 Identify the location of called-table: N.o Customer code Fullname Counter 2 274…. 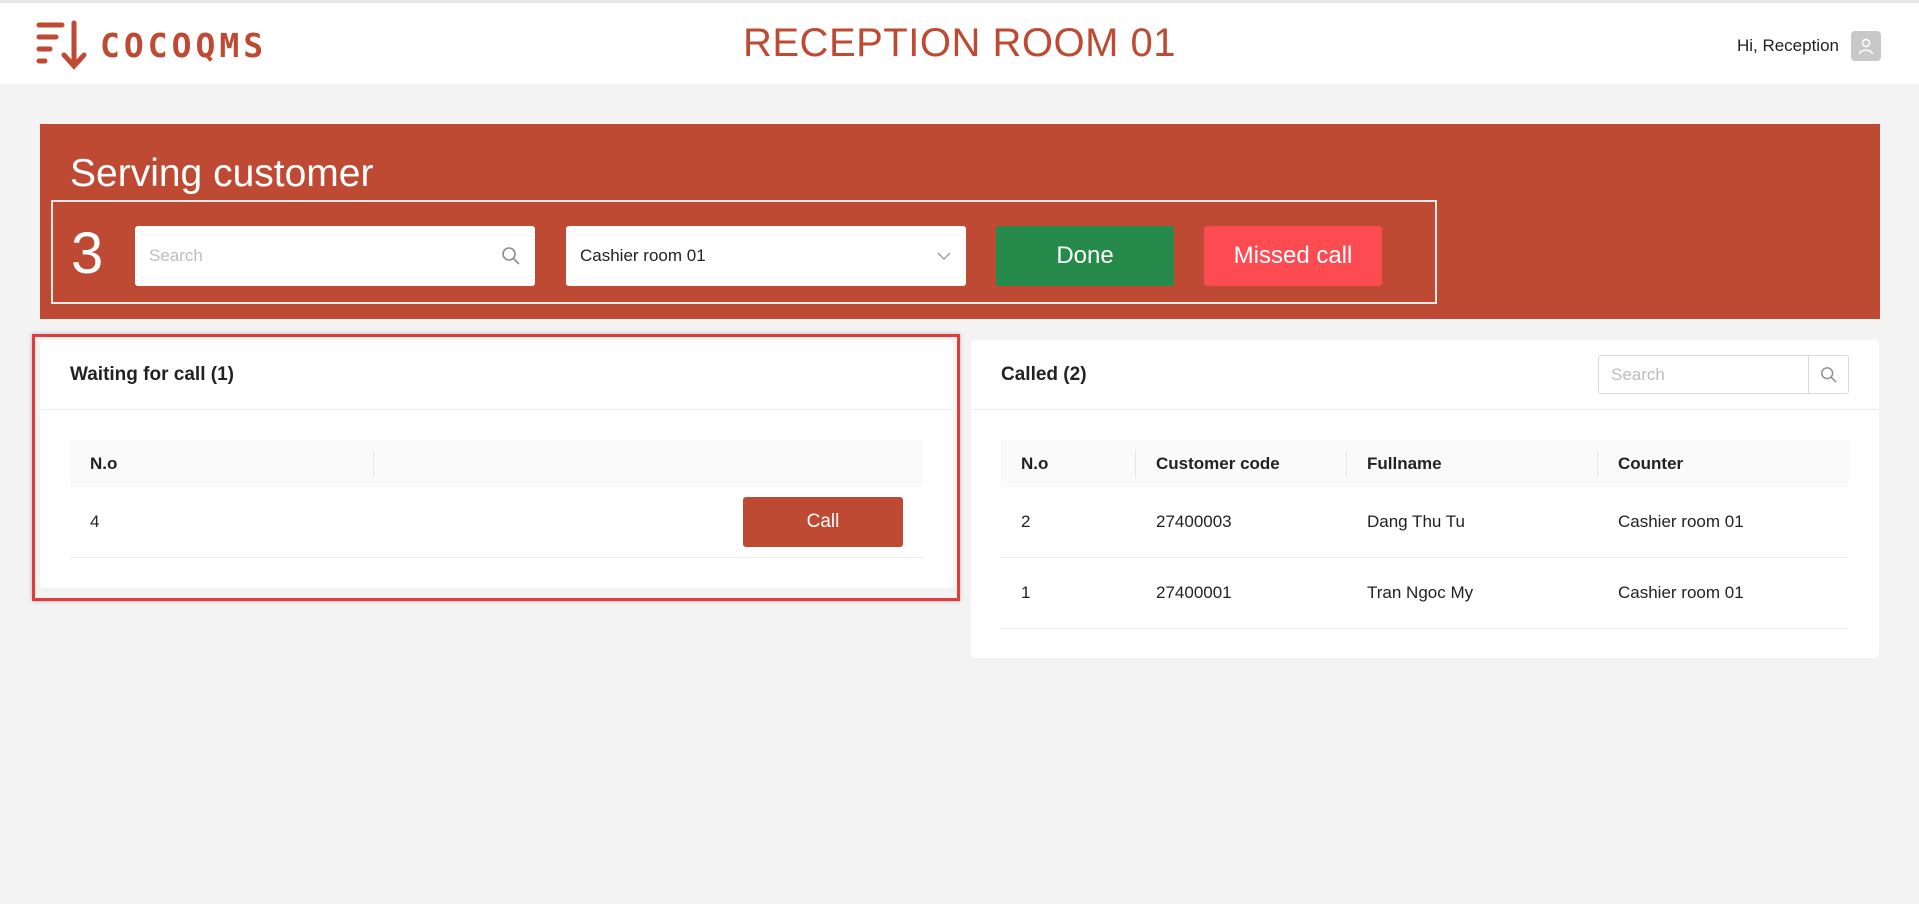
(1425, 534).